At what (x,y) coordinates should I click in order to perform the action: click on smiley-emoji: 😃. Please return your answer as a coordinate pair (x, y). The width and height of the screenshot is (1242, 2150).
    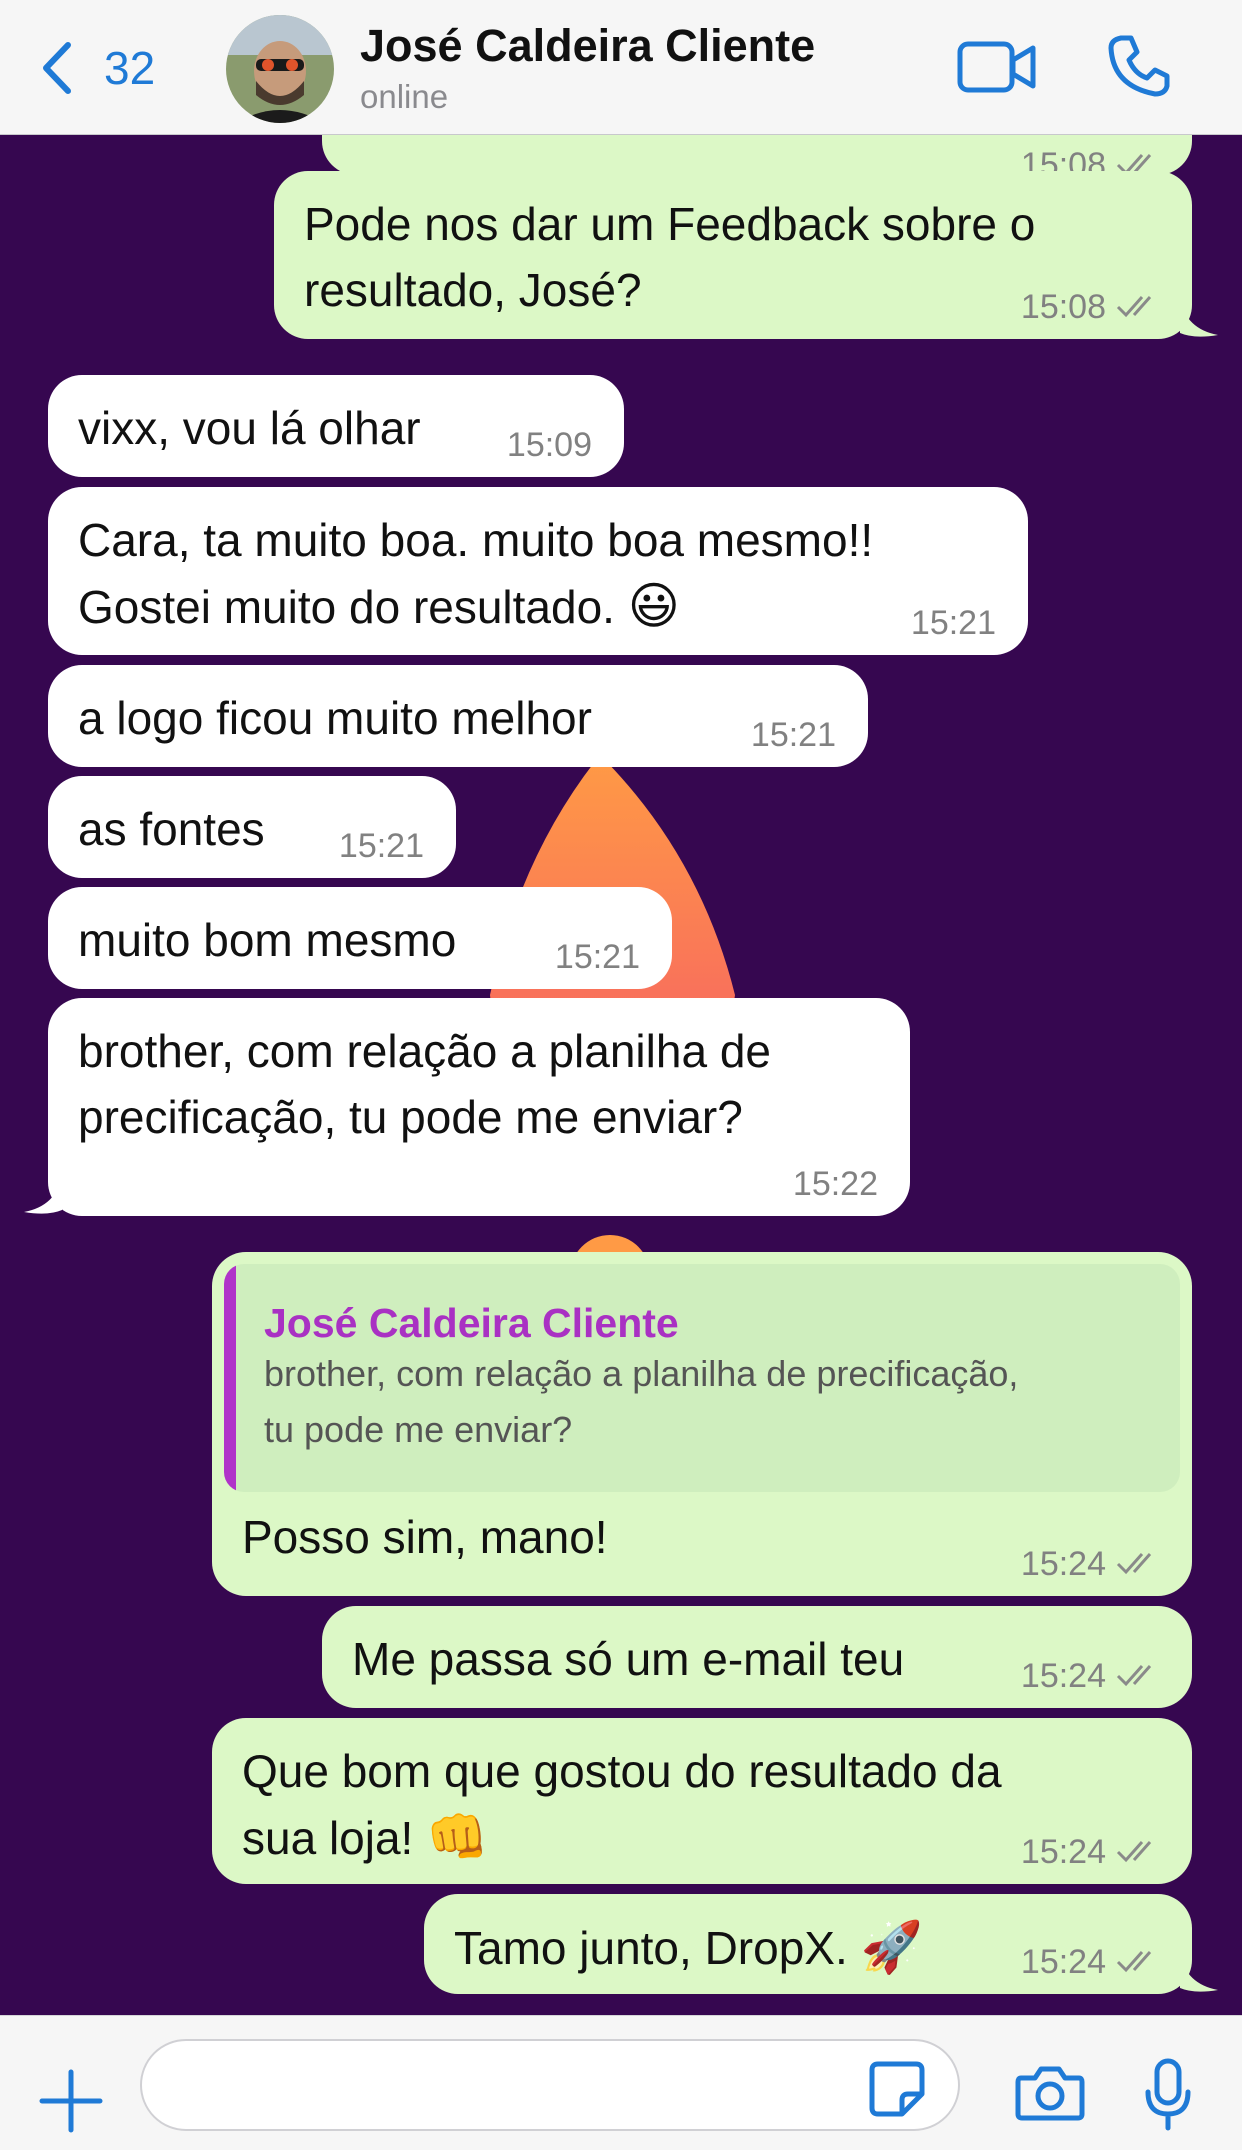
    Looking at the image, I should click on (653, 606).